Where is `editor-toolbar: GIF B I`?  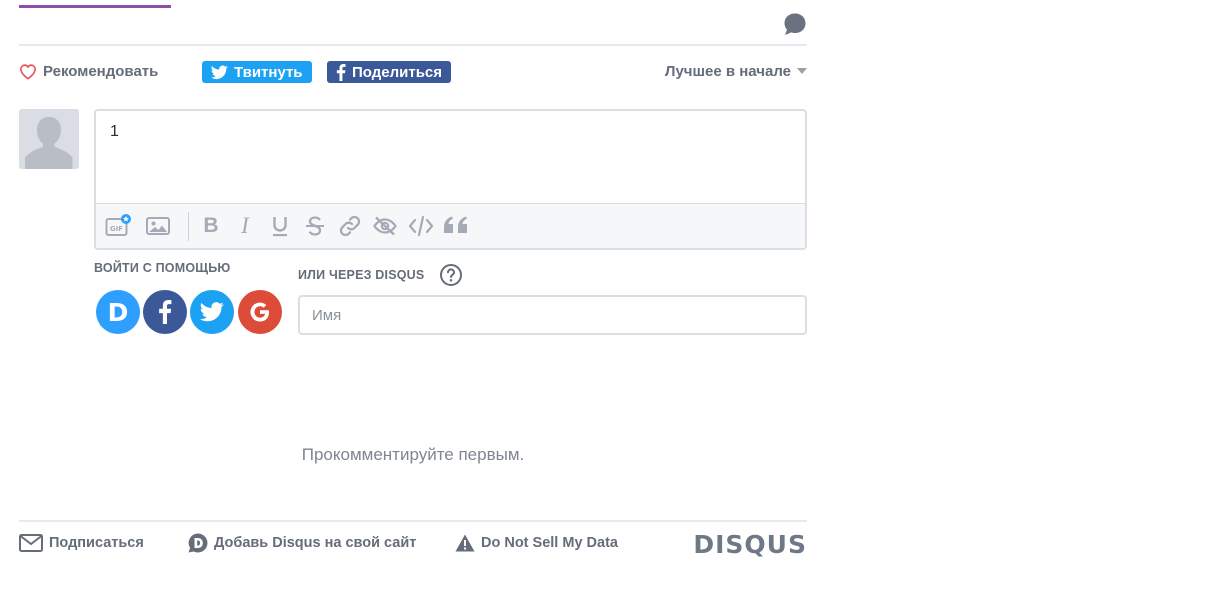
editor-toolbar: GIF B I is located at coordinates (450, 225).